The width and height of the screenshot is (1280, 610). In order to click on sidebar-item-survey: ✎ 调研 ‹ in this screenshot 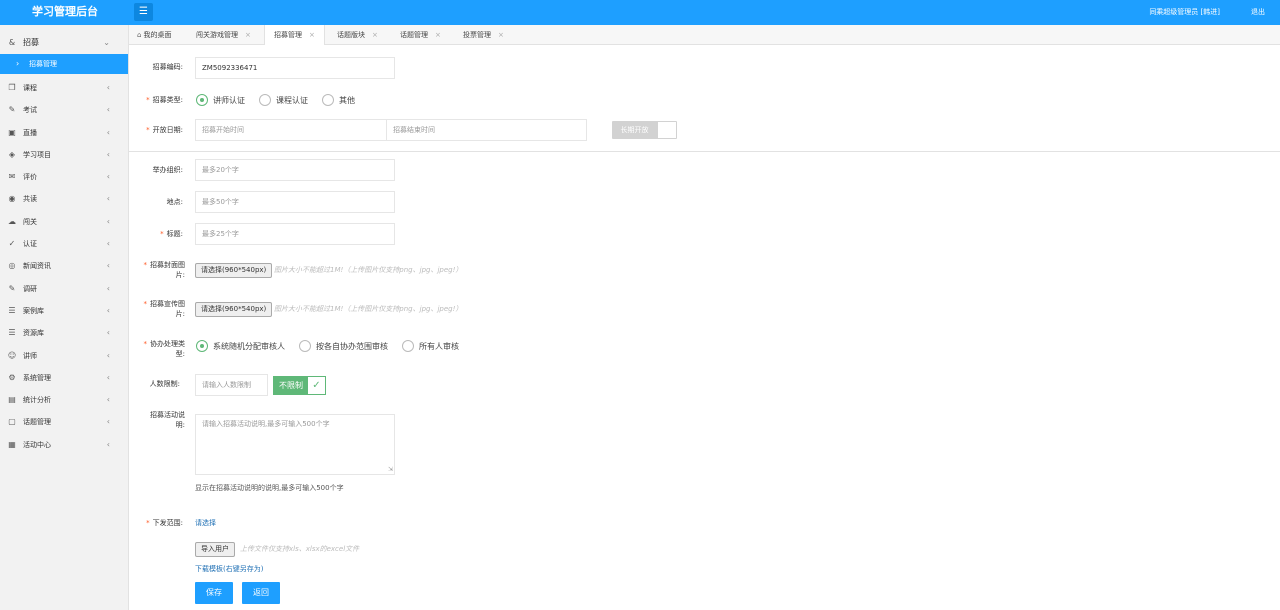, I will do `click(64, 289)`.